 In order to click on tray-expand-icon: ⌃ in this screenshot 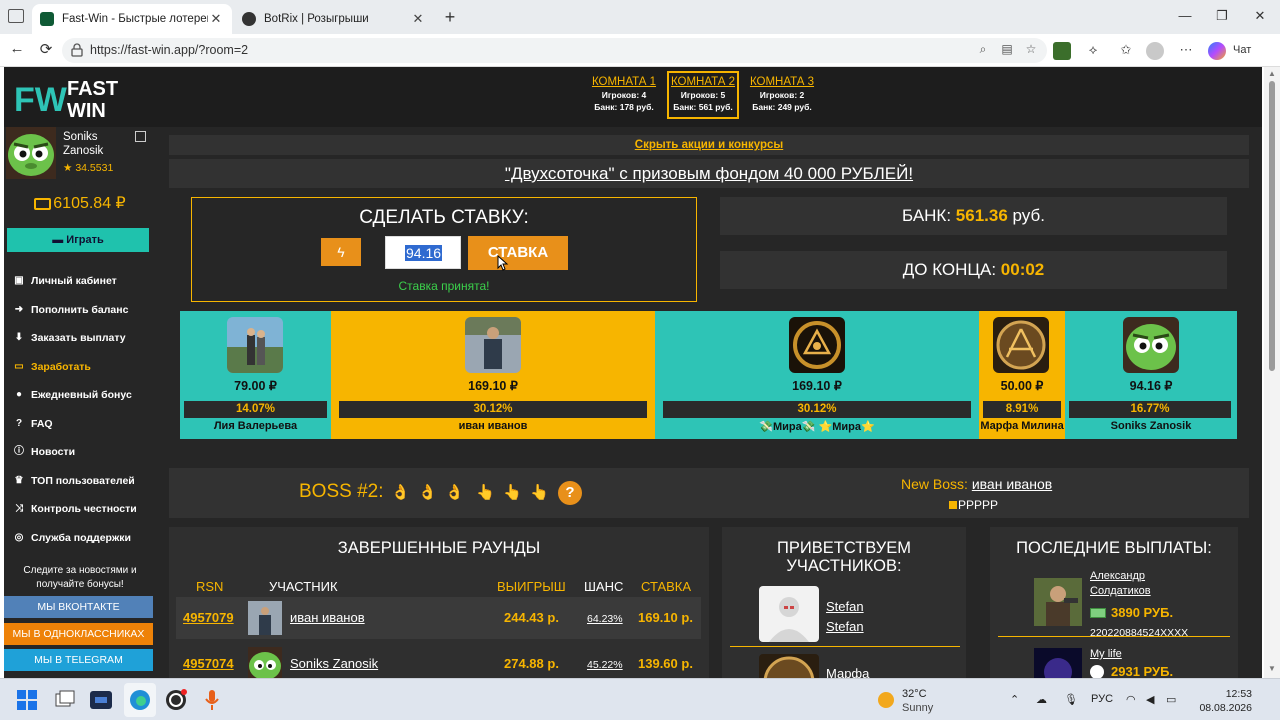, I will do `click(1014, 699)`.